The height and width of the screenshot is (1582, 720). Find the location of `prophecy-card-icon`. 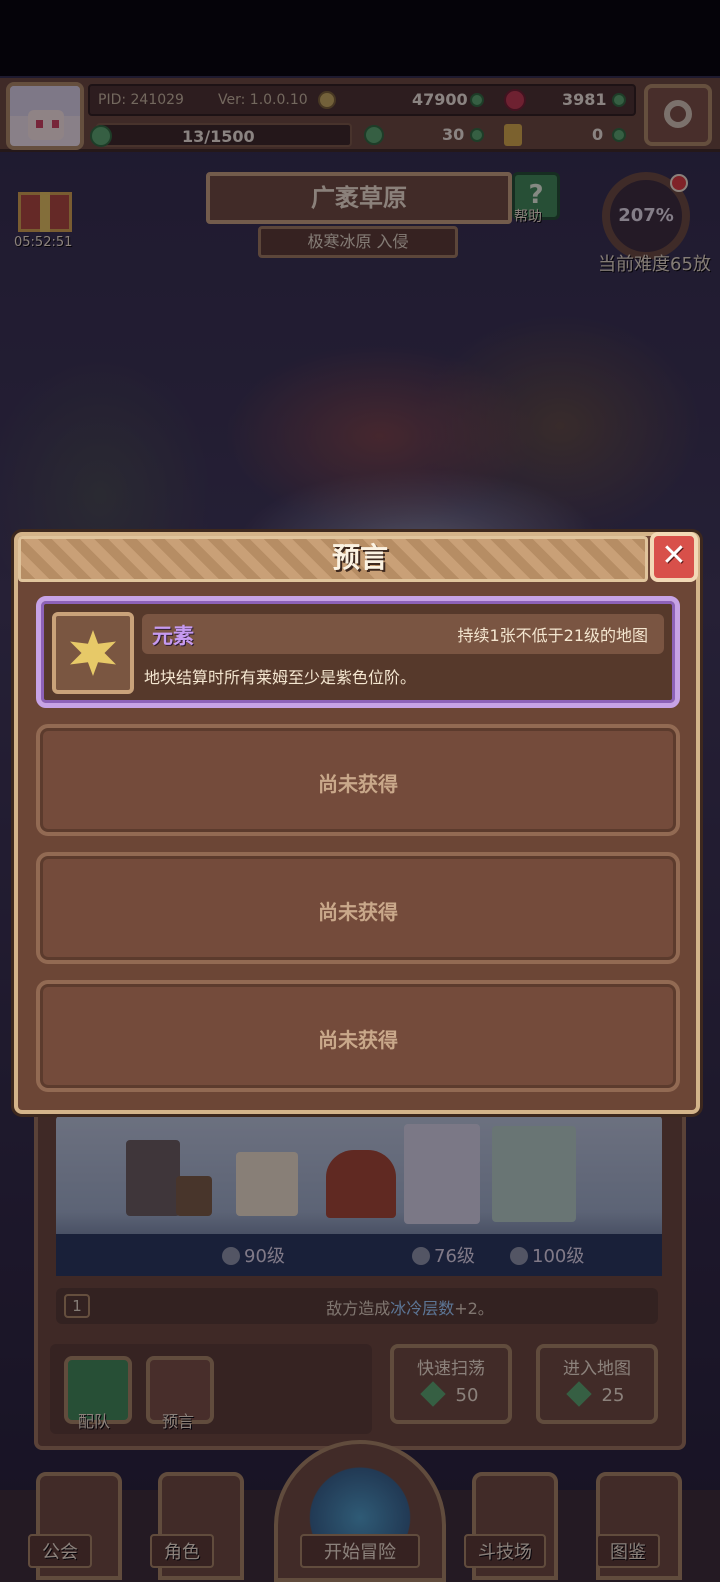

prophecy-card-icon is located at coordinates (93, 653).